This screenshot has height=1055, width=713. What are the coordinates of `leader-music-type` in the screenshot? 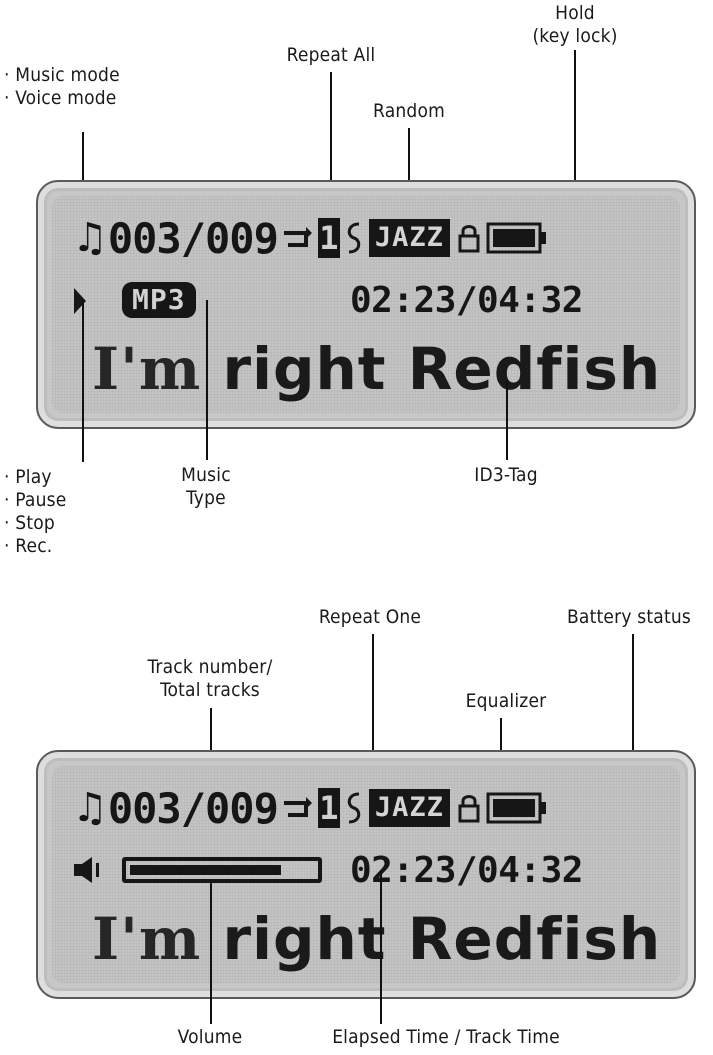 It's located at (207, 380).